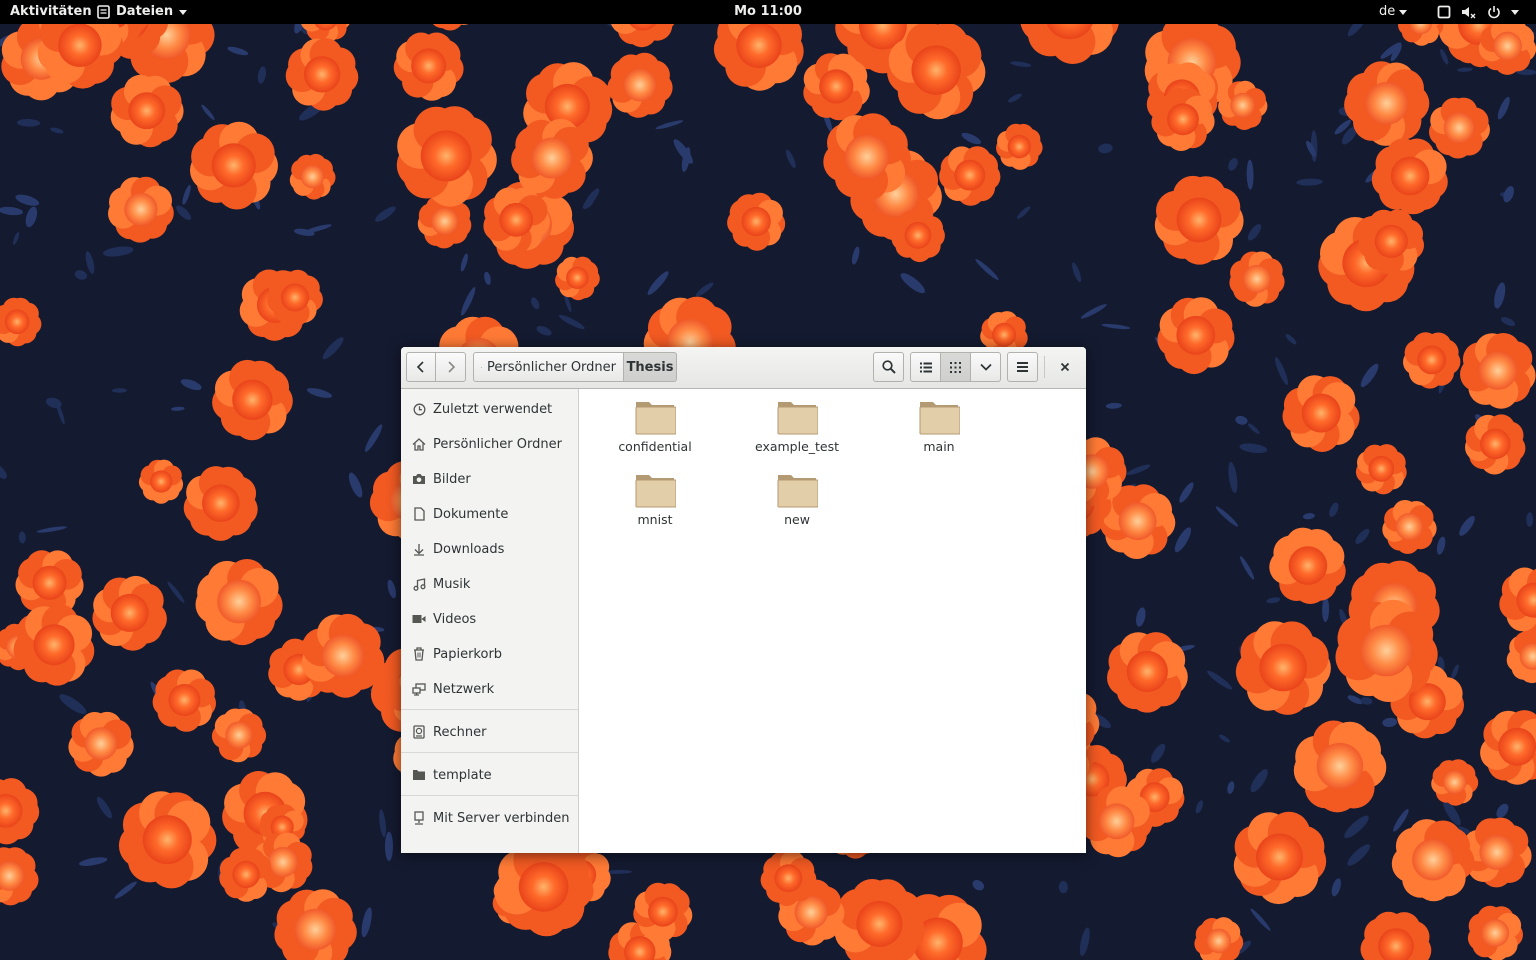 The width and height of the screenshot is (1536, 960). I want to click on computer-icon, so click(419, 732).